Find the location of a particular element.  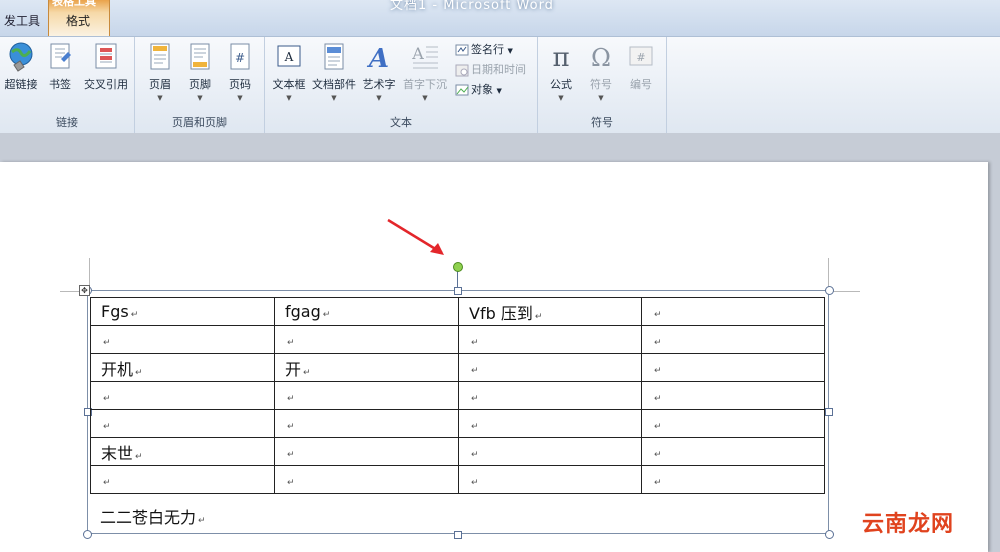

drop-cap-label: 首字下沉 is located at coordinates (425, 84).